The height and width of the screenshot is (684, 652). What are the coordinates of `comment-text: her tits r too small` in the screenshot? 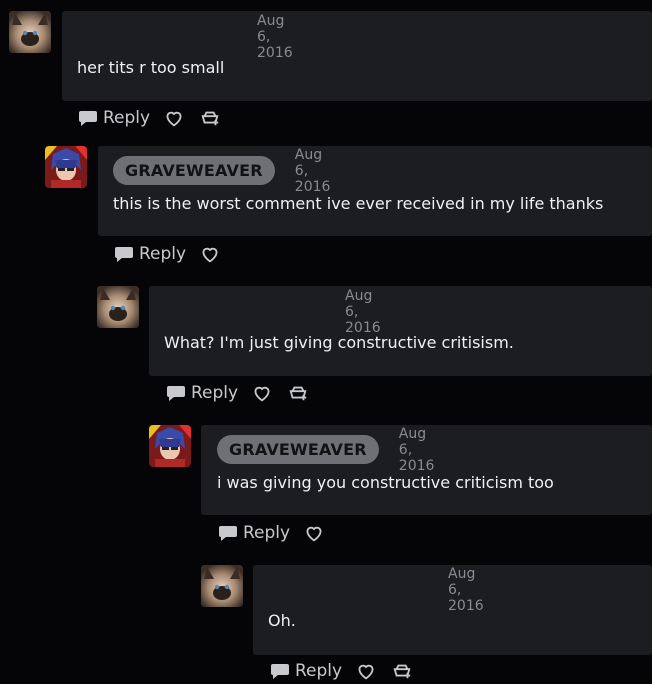 It's located at (151, 67).